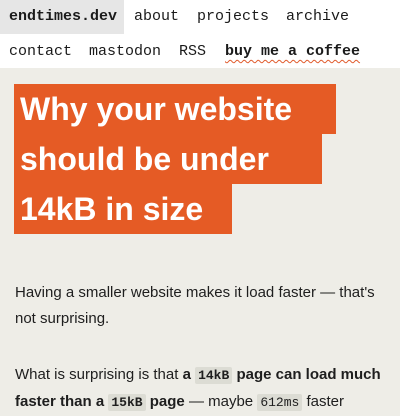 This screenshot has width=400, height=416. Describe the element at coordinates (175, 109) in the screenshot. I see `title-line: Why your website` at that location.